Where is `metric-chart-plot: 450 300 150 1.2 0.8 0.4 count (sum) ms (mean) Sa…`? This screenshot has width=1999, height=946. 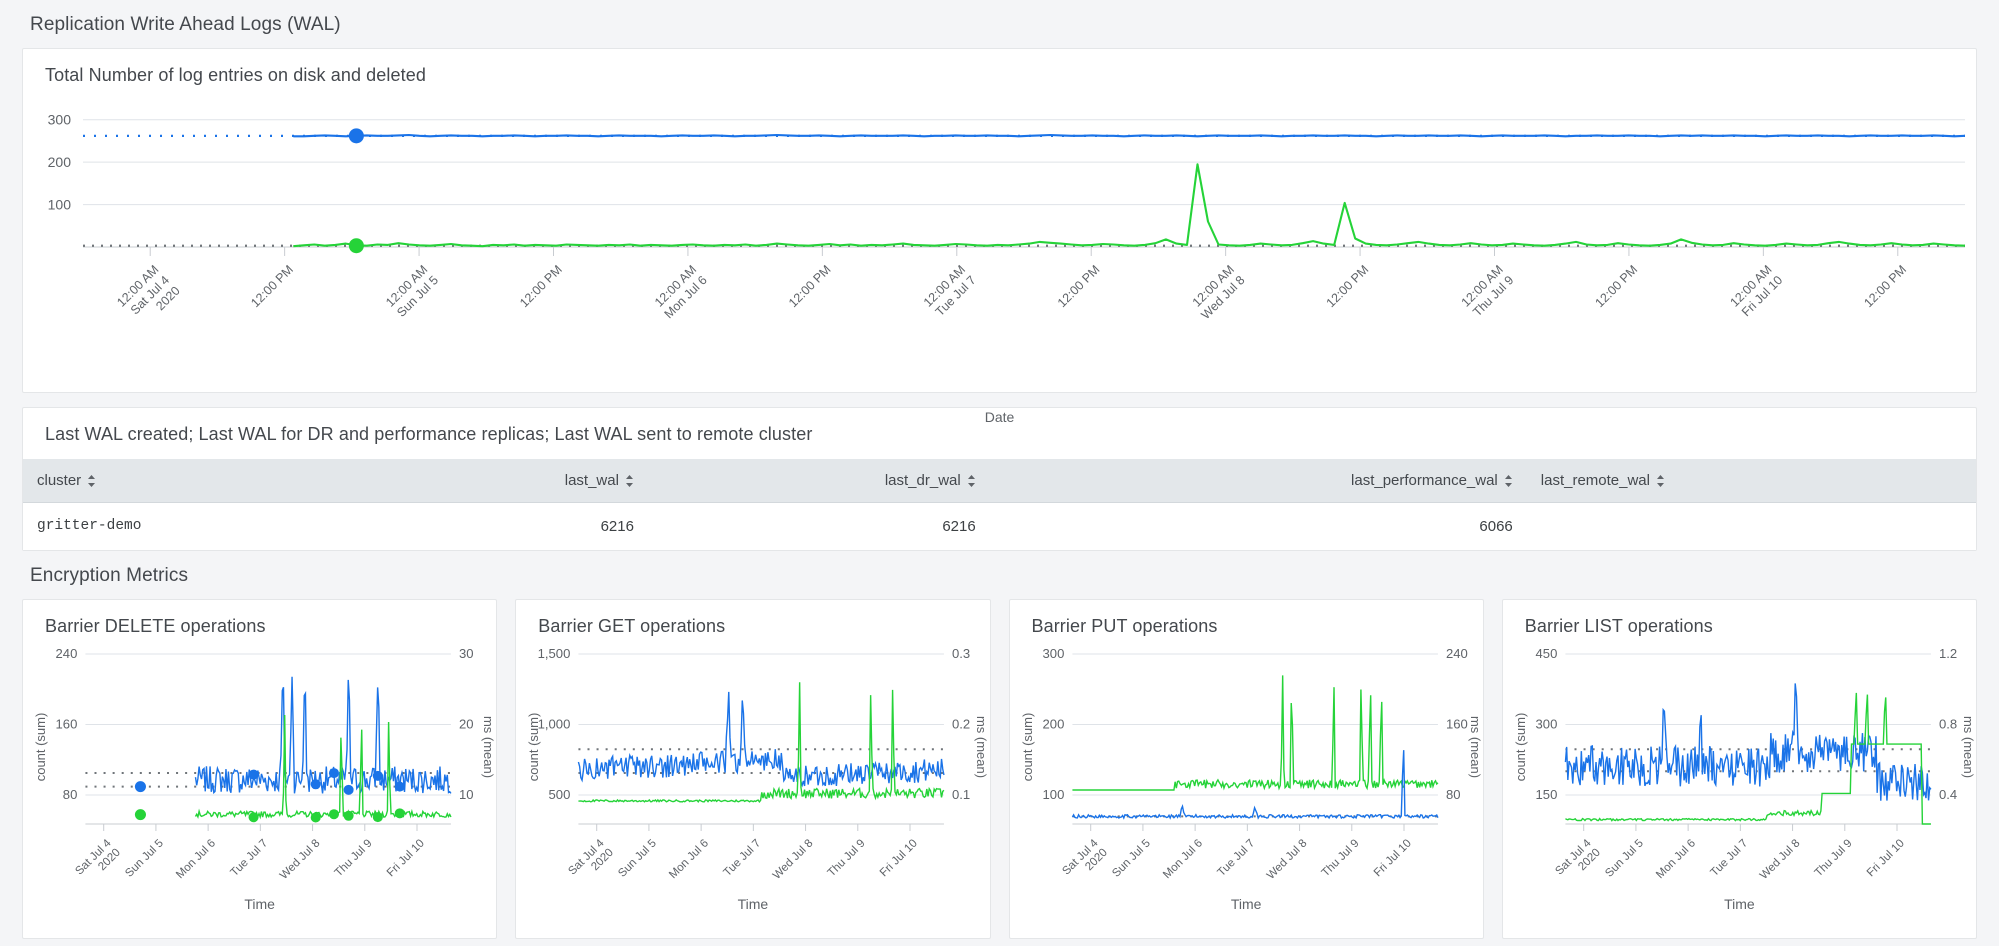 metric-chart-plot: 450 300 150 1.2 0.8 0.4 count (sum) ms (mean) Sa… is located at coordinates (1739, 761).